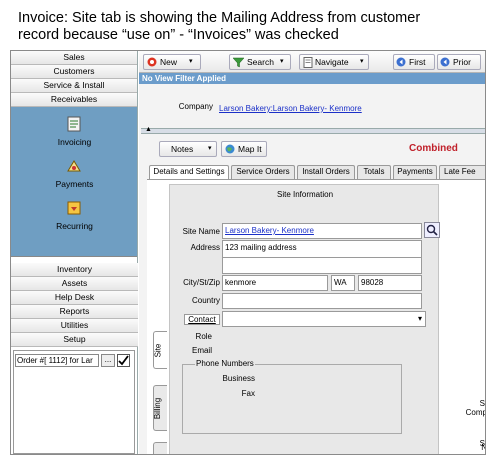 This screenshot has width=496, height=466. I want to click on funnel-icon, so click(238, 62).